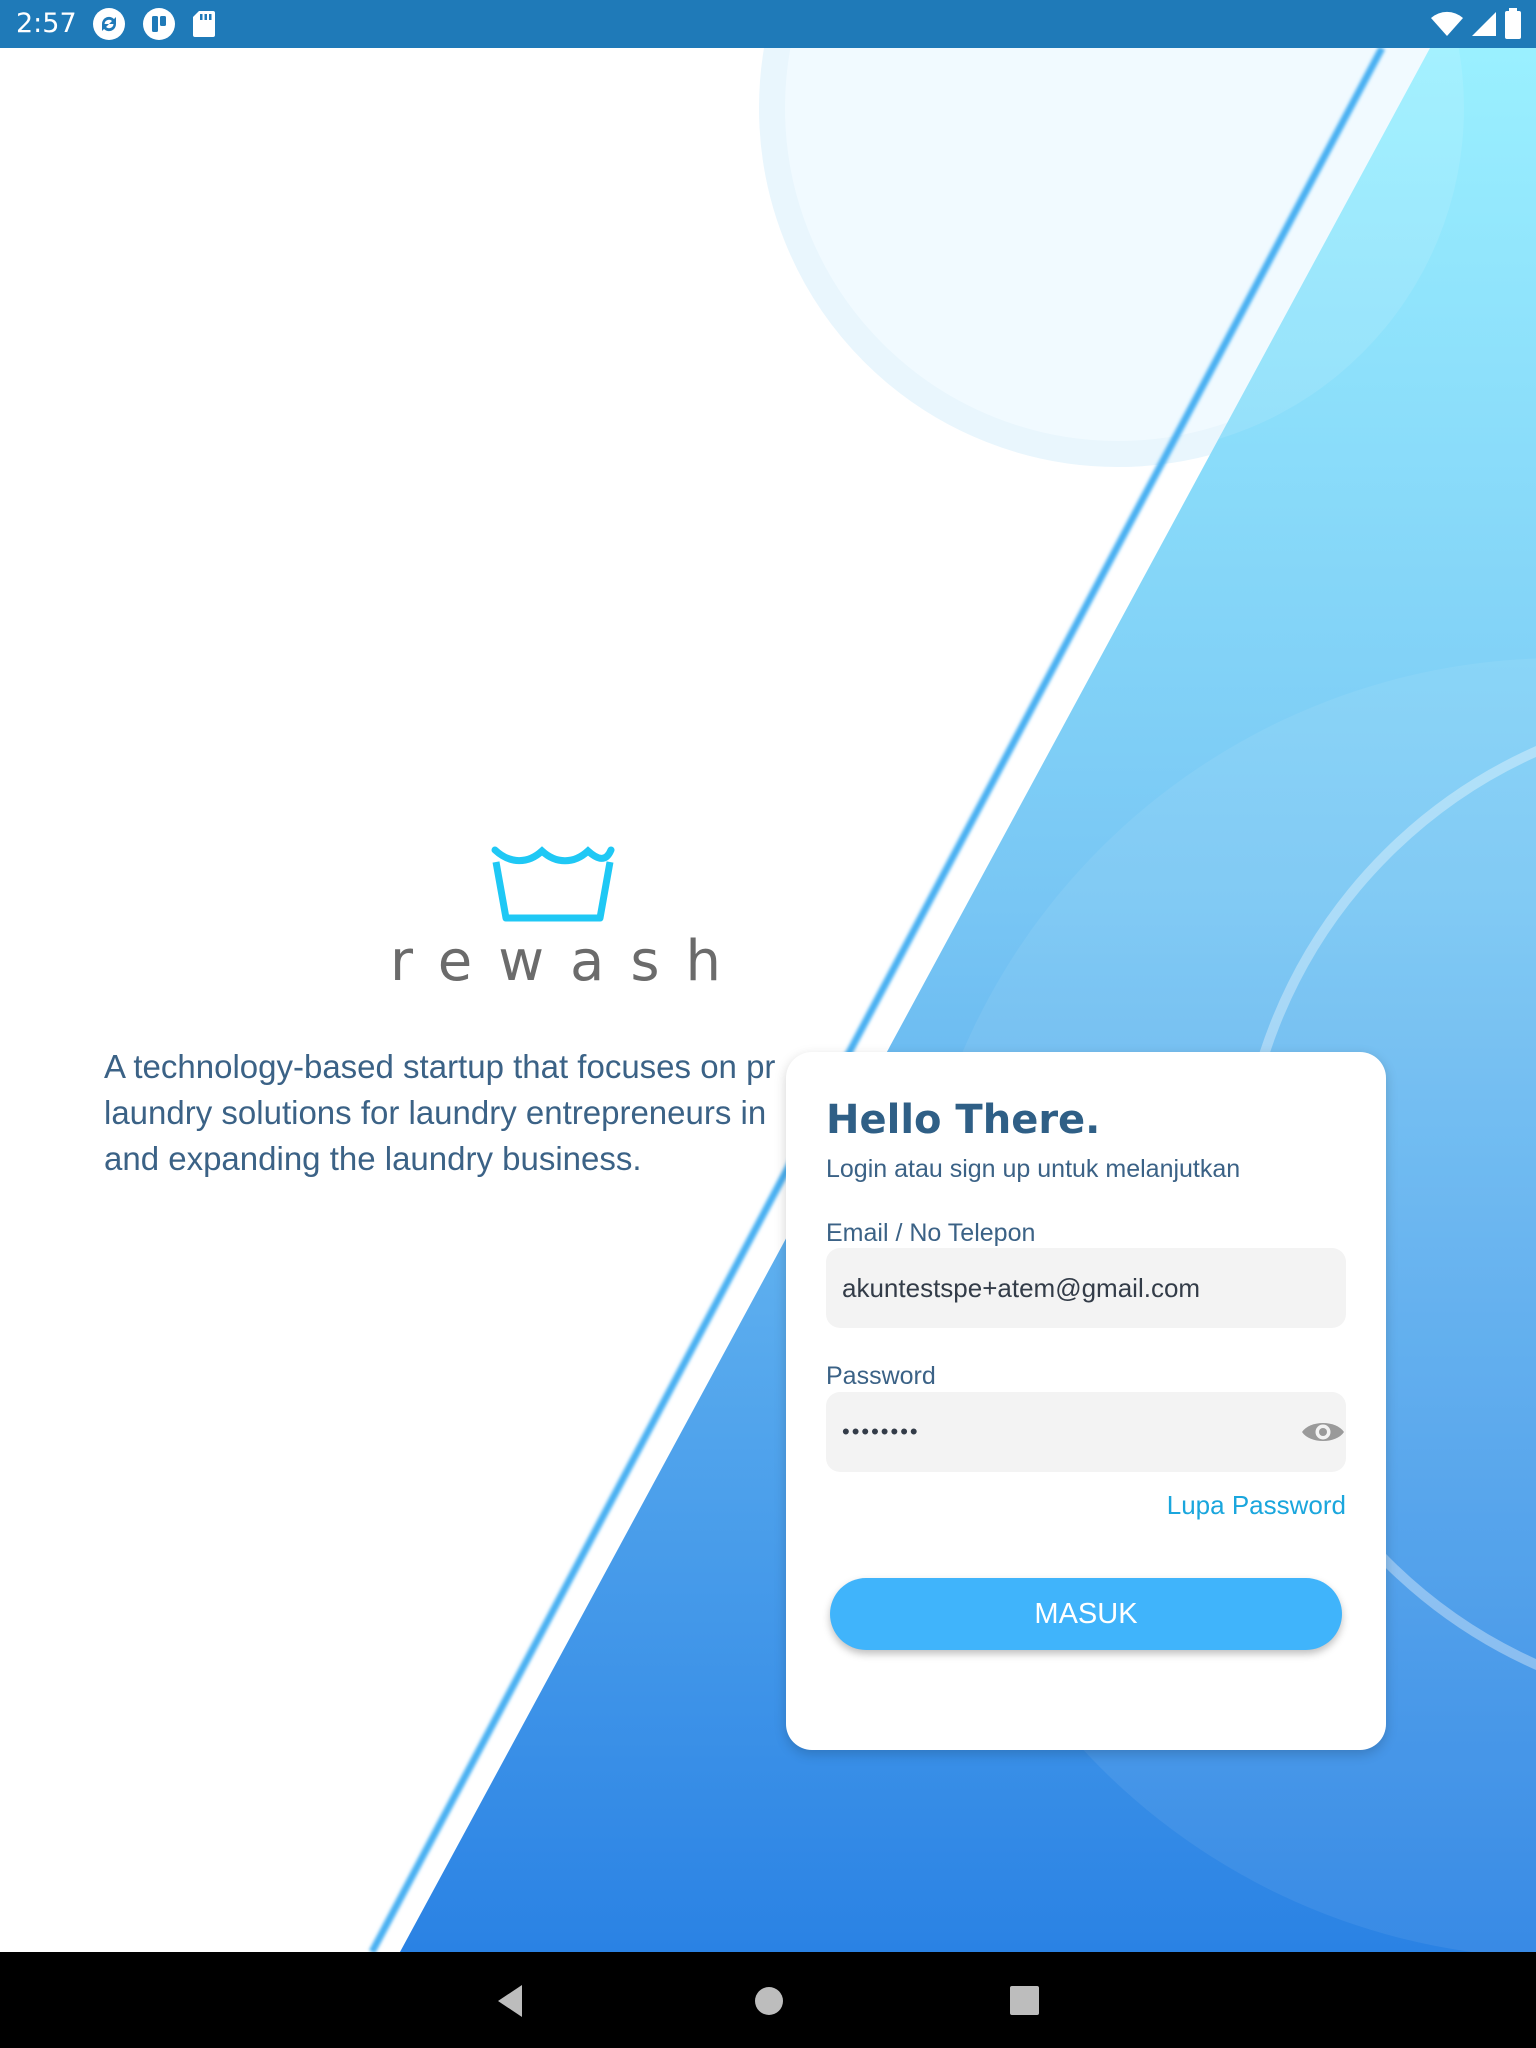 This screenshot has height=2048, width=1536. I want to click on status-left-icons, so click(154, 24).